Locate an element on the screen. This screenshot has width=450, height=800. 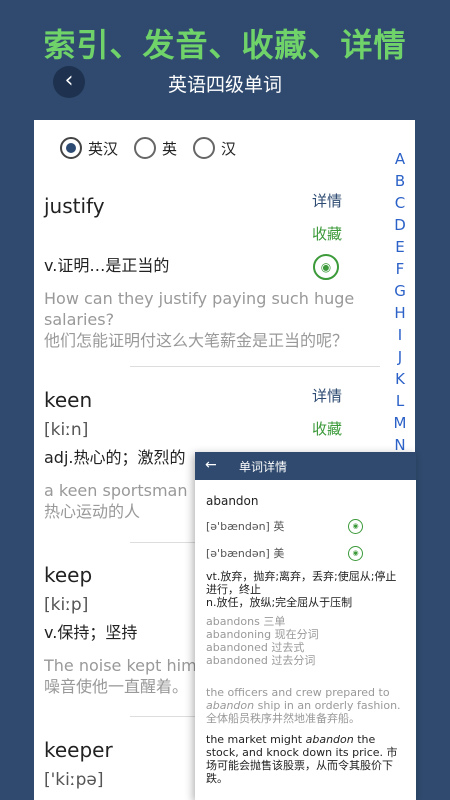
index-letter-c: C is located at coordinates (400, 203).